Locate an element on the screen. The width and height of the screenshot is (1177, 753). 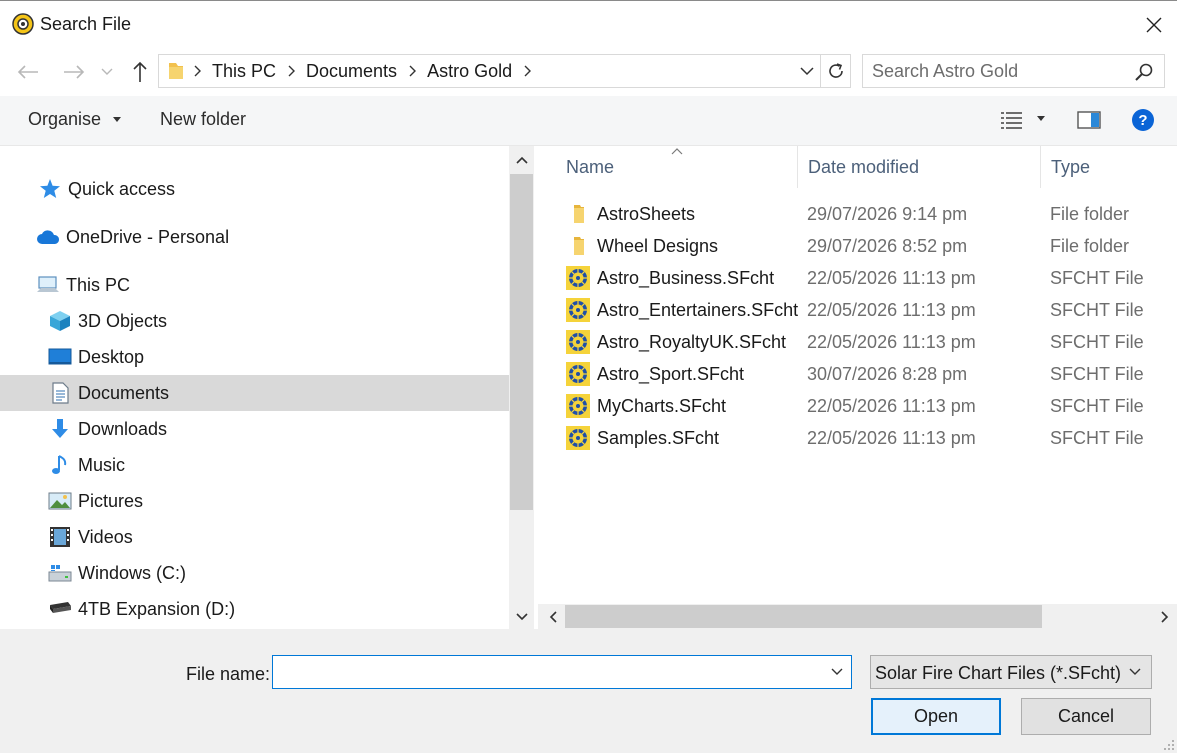
refresh-icon is located at coordinates (835, 70).